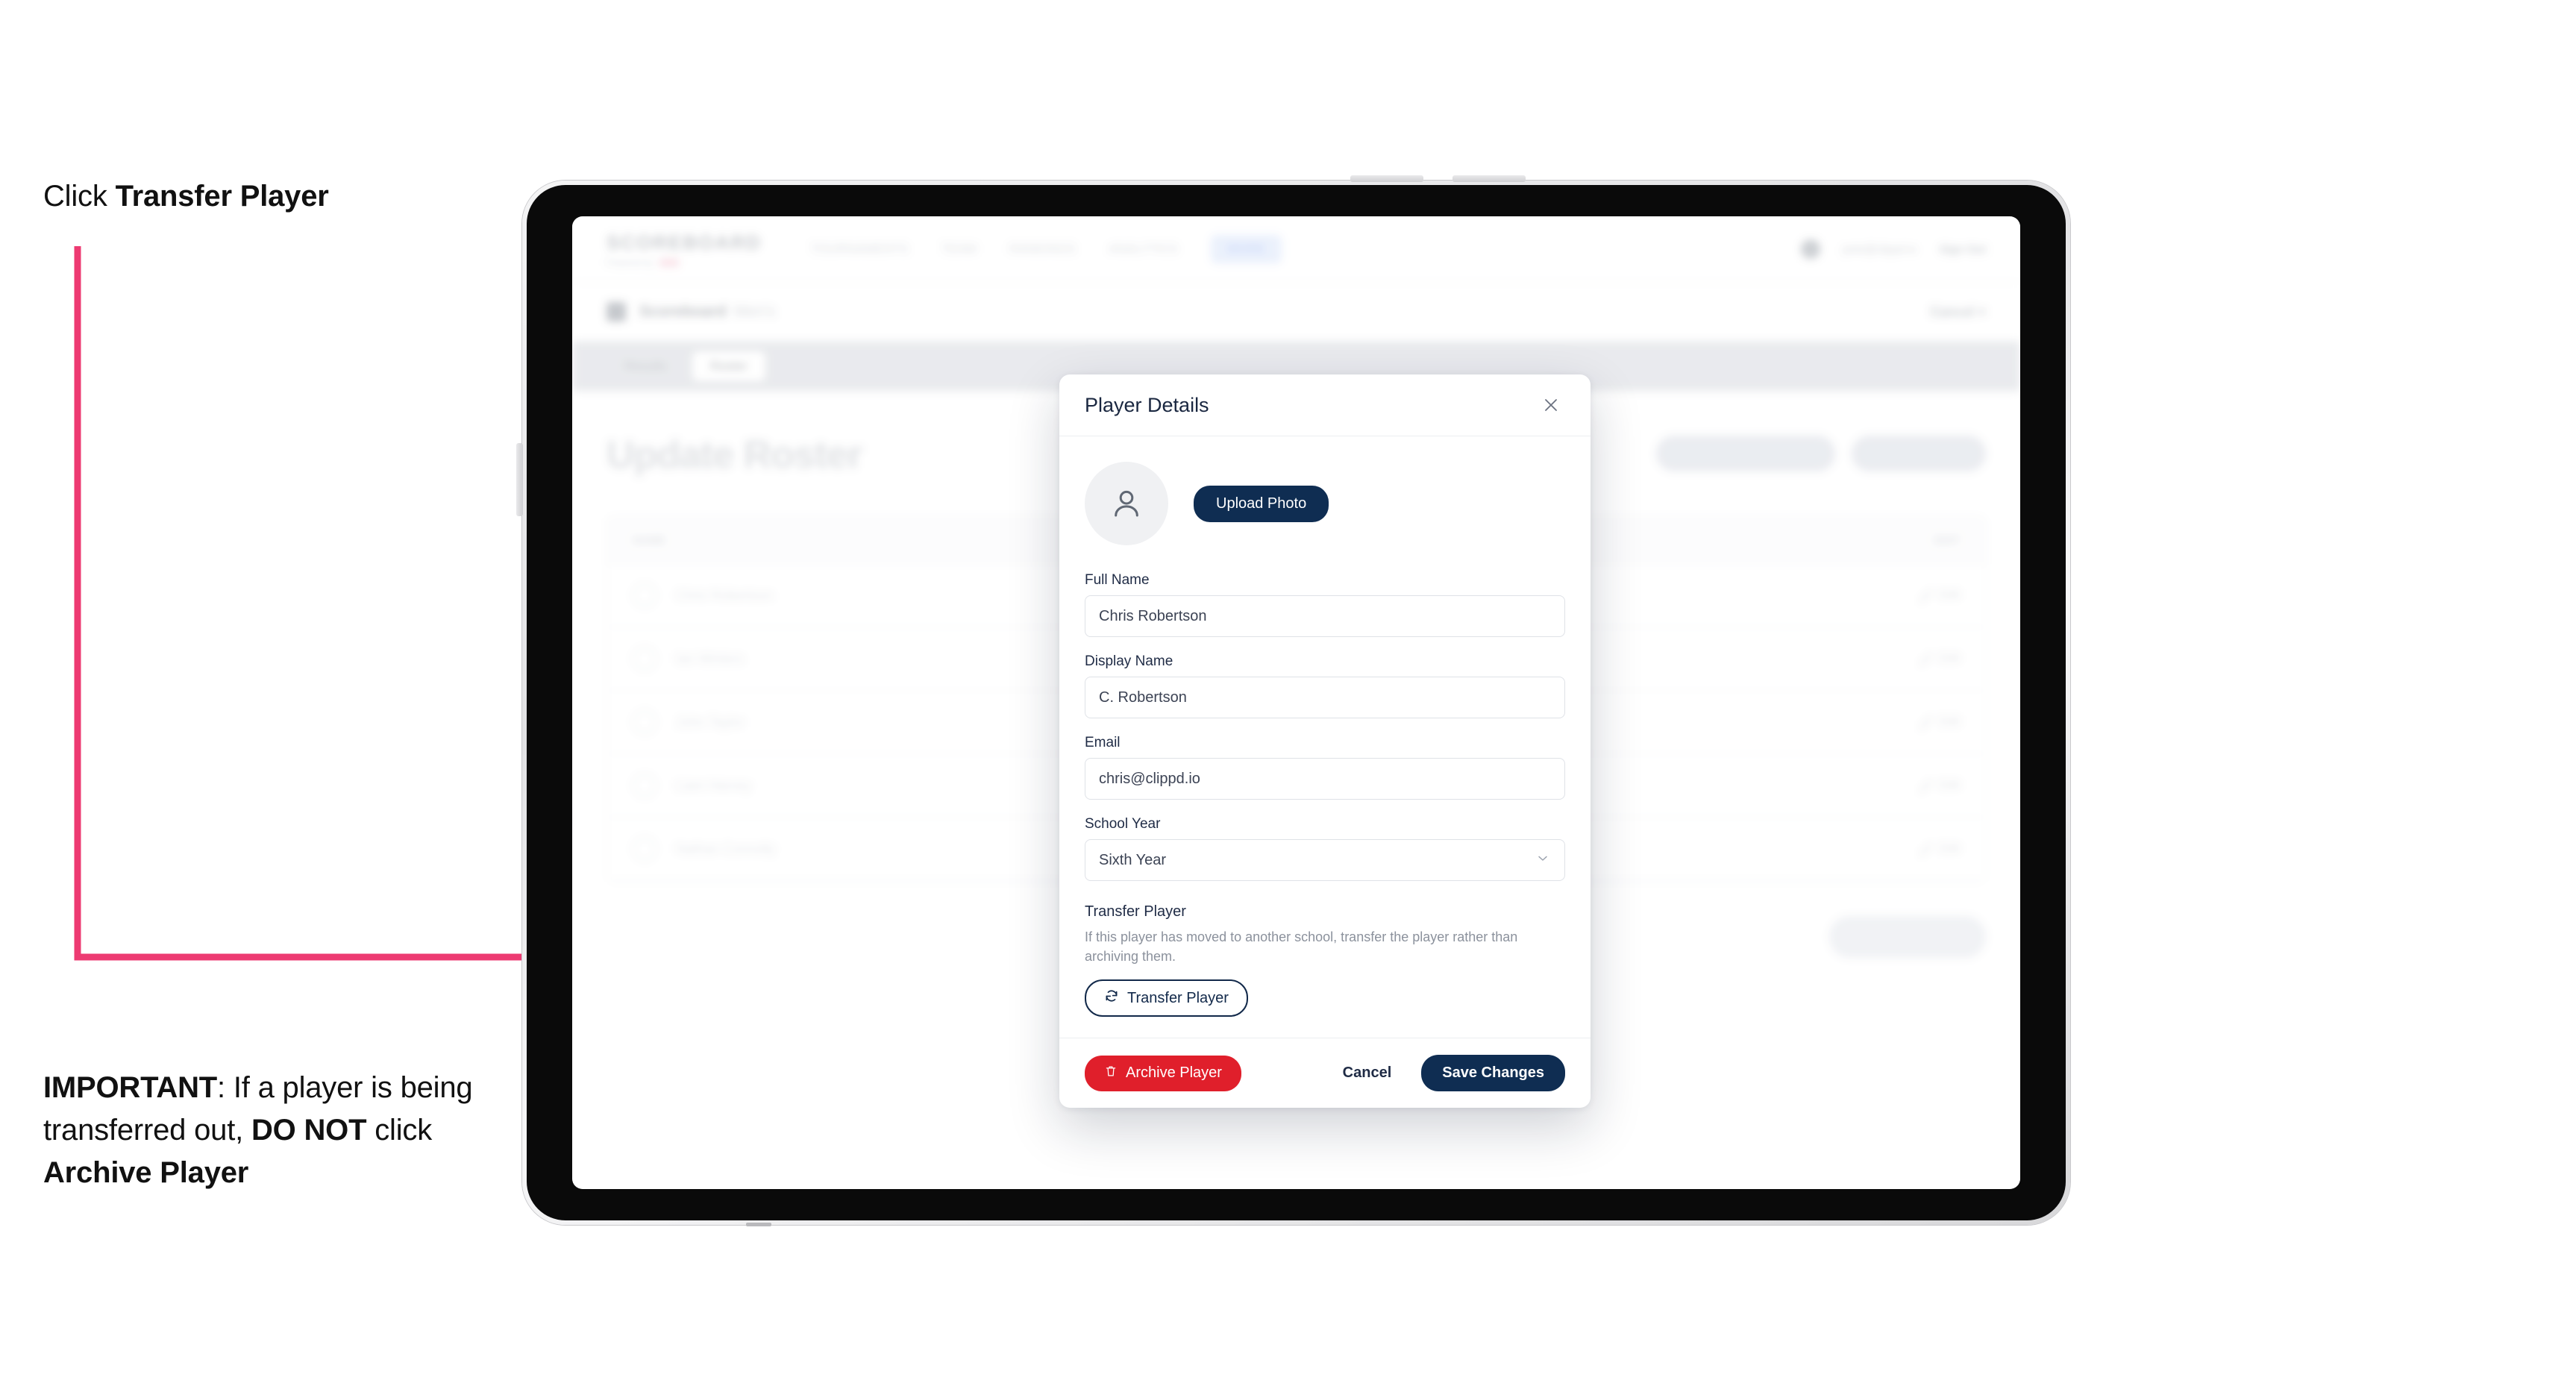 The width and height of the screenshot is (2576, 1386). I want to click on modal-footer-right: Cancel Save Changes, so click(1451, 1073).